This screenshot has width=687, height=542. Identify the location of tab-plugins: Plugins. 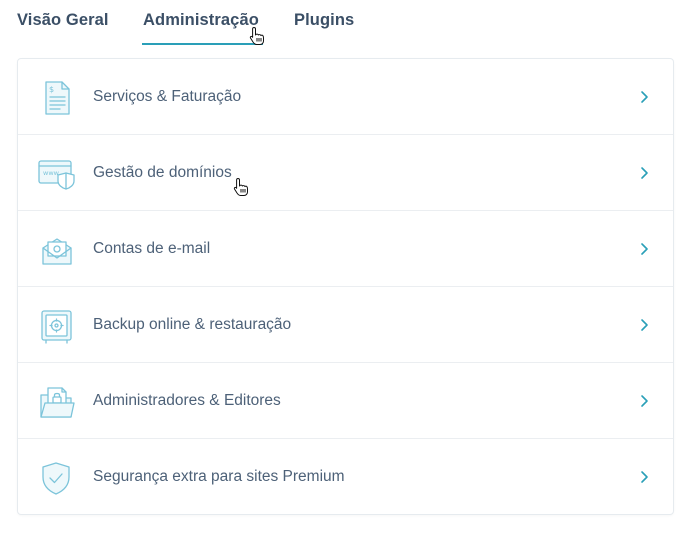
(324, 20).